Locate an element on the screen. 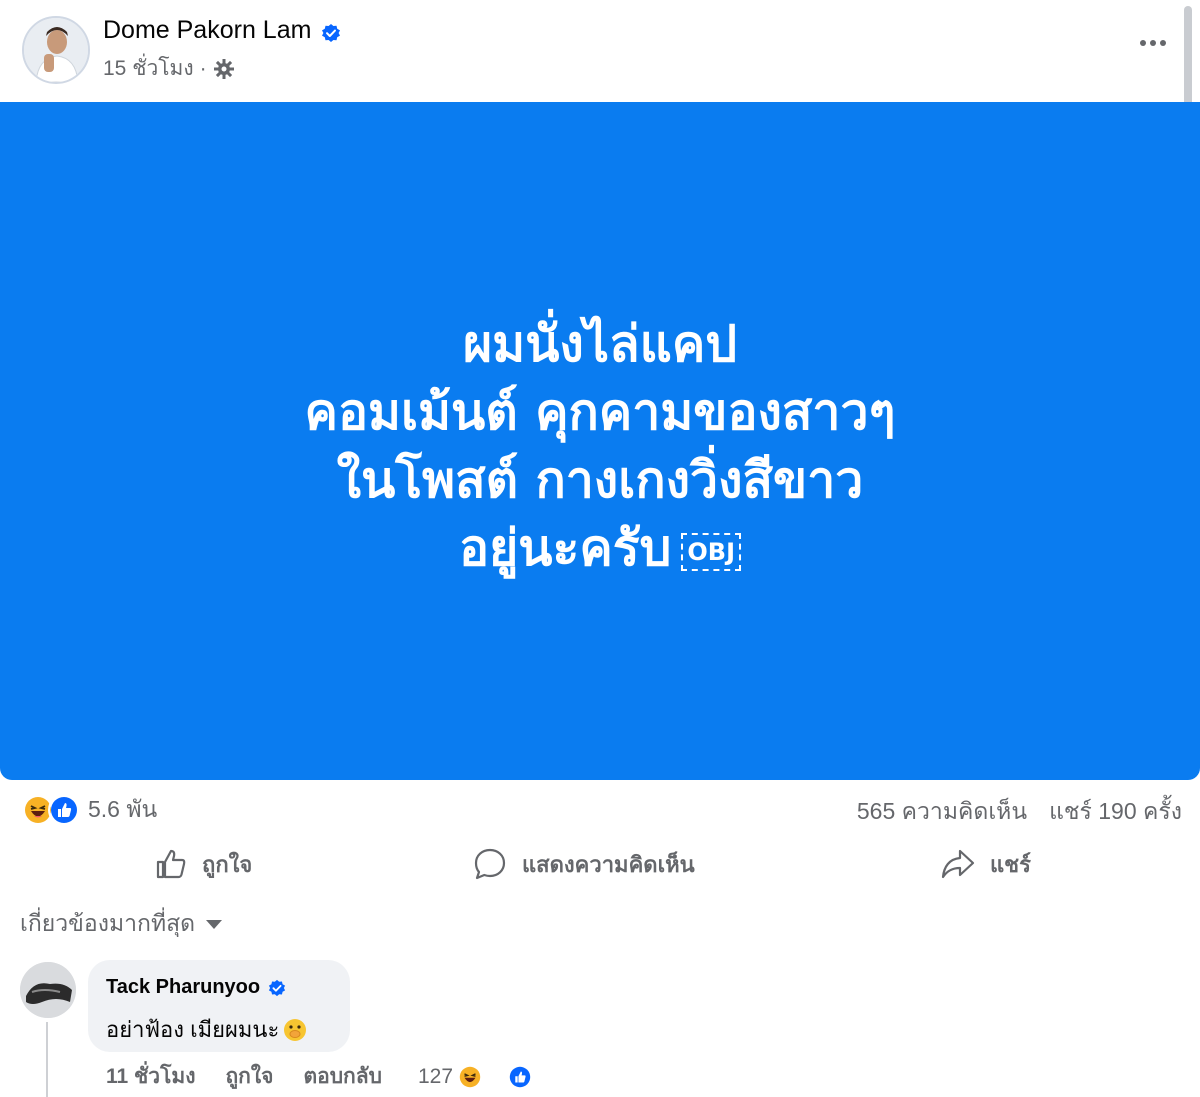 This screenshot has width=1200, height=1097. share-label: แชร์ is located at coordinates (1010, 864).